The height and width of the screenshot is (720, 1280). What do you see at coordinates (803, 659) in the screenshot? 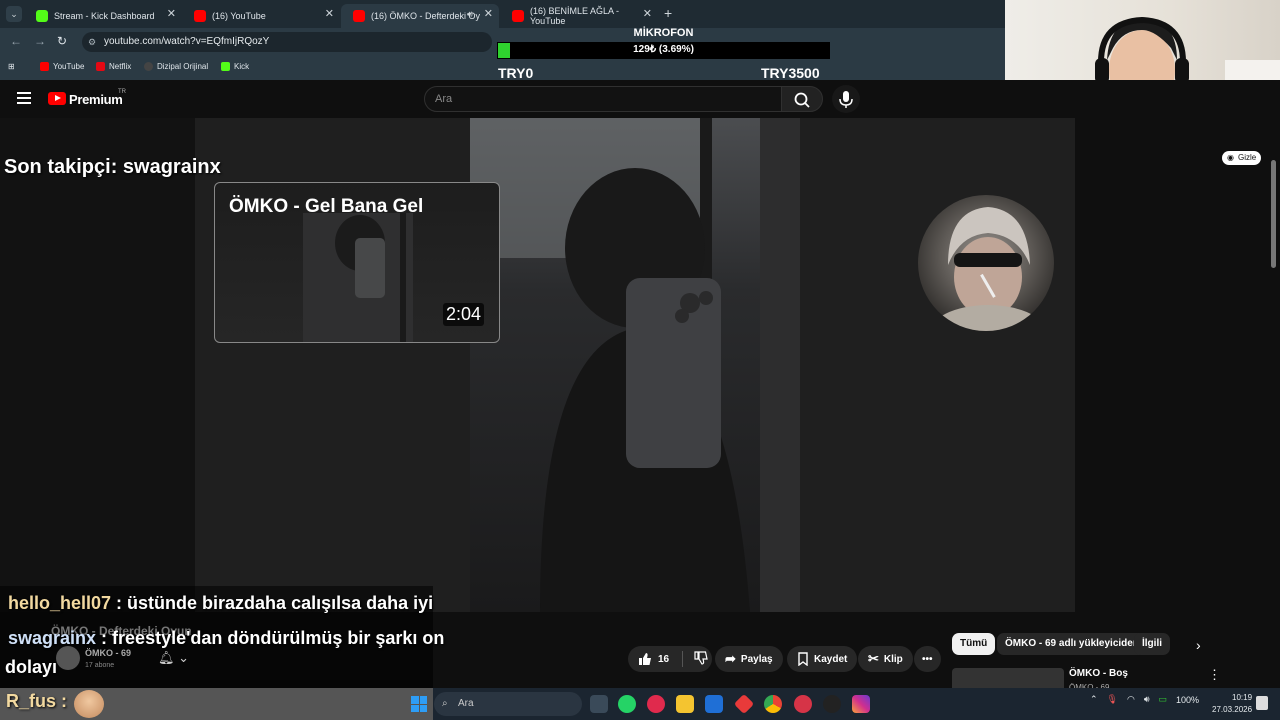
I see `bookmark-icon` at bounding box center [803, 659].